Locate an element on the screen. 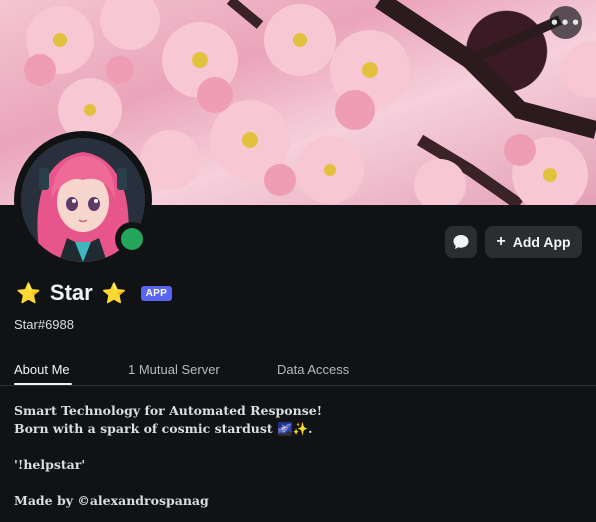 The width and height of the screenshot is (596, 522). message-button is located at coordinates (461, 242).